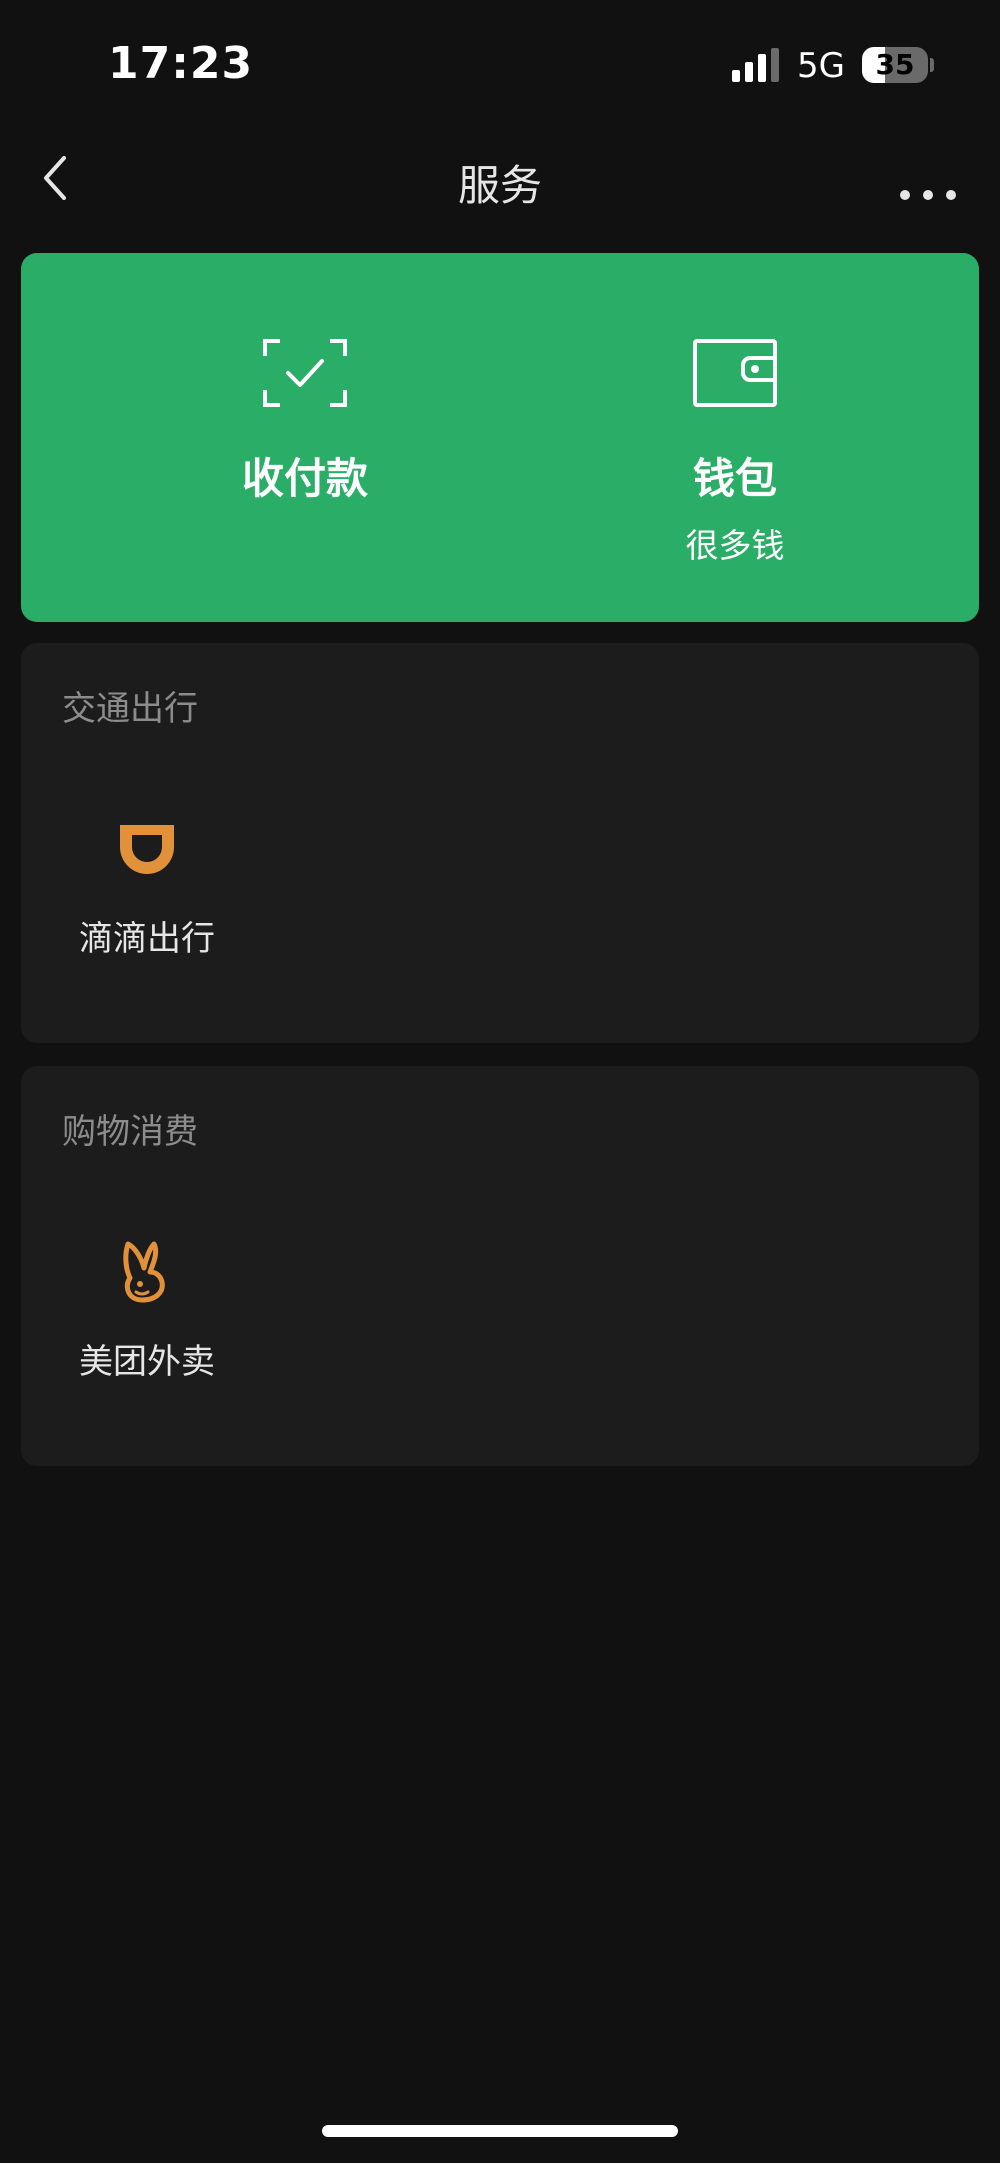 The image size is (1000, 2163). I want to click on receive-payment-label: 收付款, so click(304, 478).